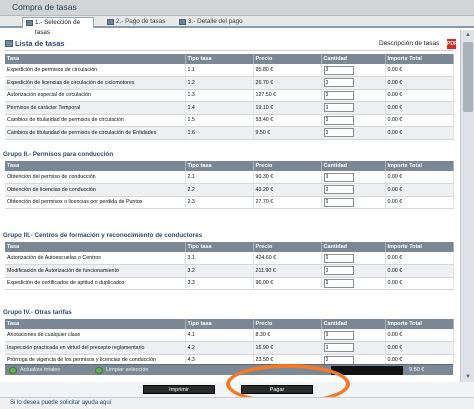 This screenshot has height=409, width=474. What do you see at coordinates (287, 348) in the screenshot?
I see `cell-precio: 15.90 €` at bounding box center [287, 348].